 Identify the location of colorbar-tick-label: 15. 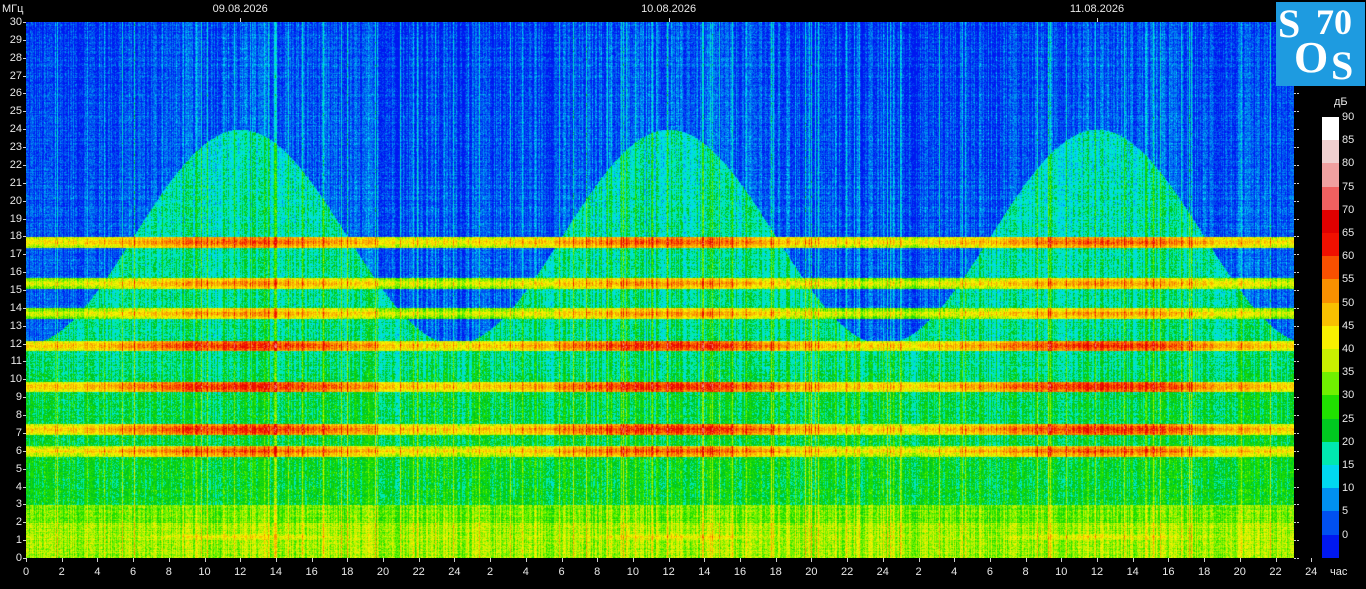
(1348, 465).